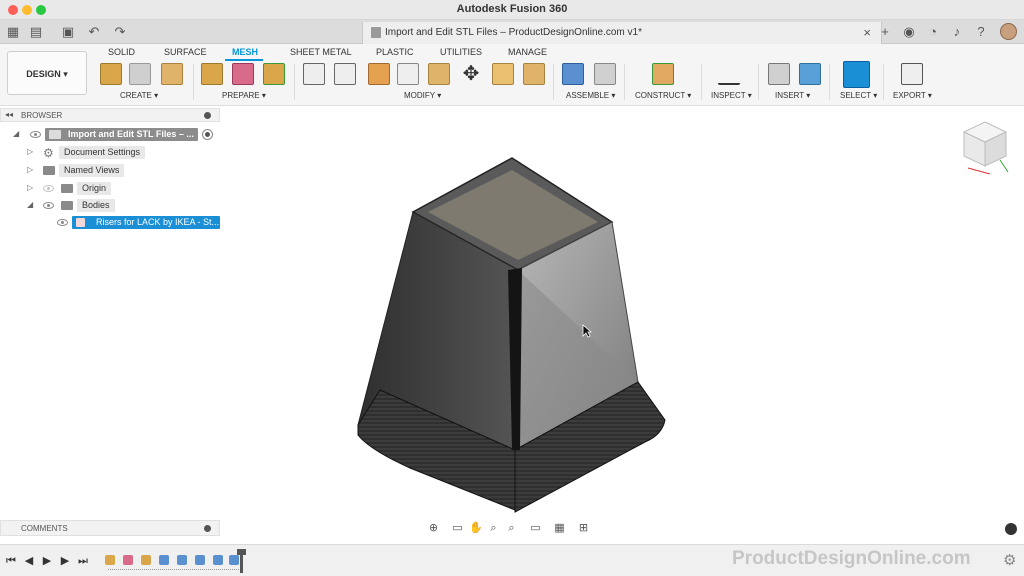 The image size is (1024, 576). Describe the element at coordinates (244, 95) in the screenshot. I see `prepare-group-label: PREPARE ▾` at that location.